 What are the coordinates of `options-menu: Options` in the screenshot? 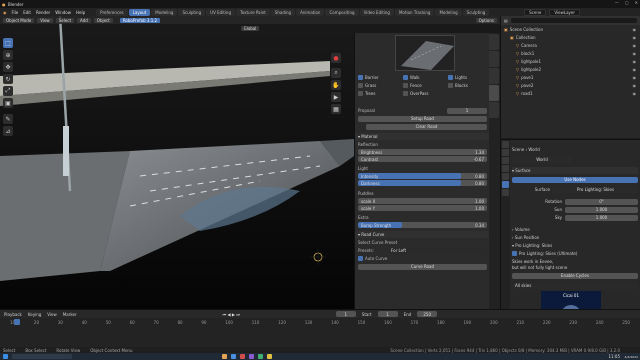 It's located at (486, 20).